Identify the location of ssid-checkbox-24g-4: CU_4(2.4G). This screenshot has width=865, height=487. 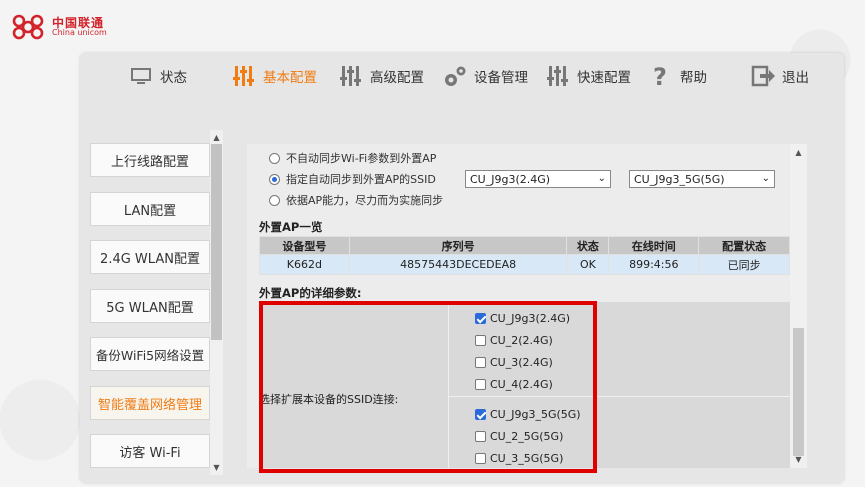
(514, 384).